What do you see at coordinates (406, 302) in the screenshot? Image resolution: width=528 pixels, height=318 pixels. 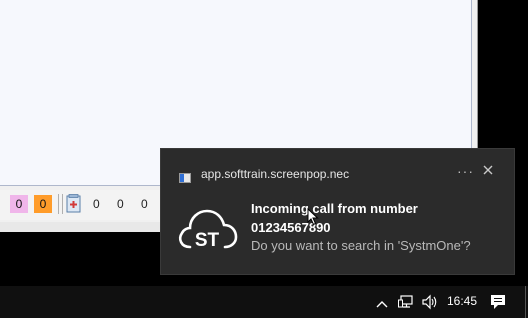 I see `network-icon` at bounding box center [406, 302].